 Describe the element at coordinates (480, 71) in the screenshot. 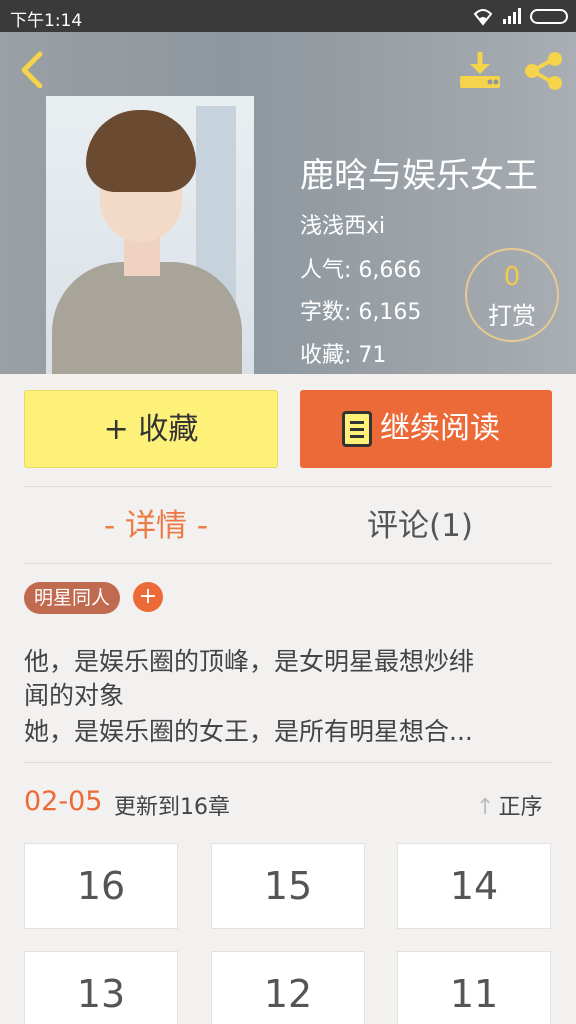

I see `download-icon` at that location.